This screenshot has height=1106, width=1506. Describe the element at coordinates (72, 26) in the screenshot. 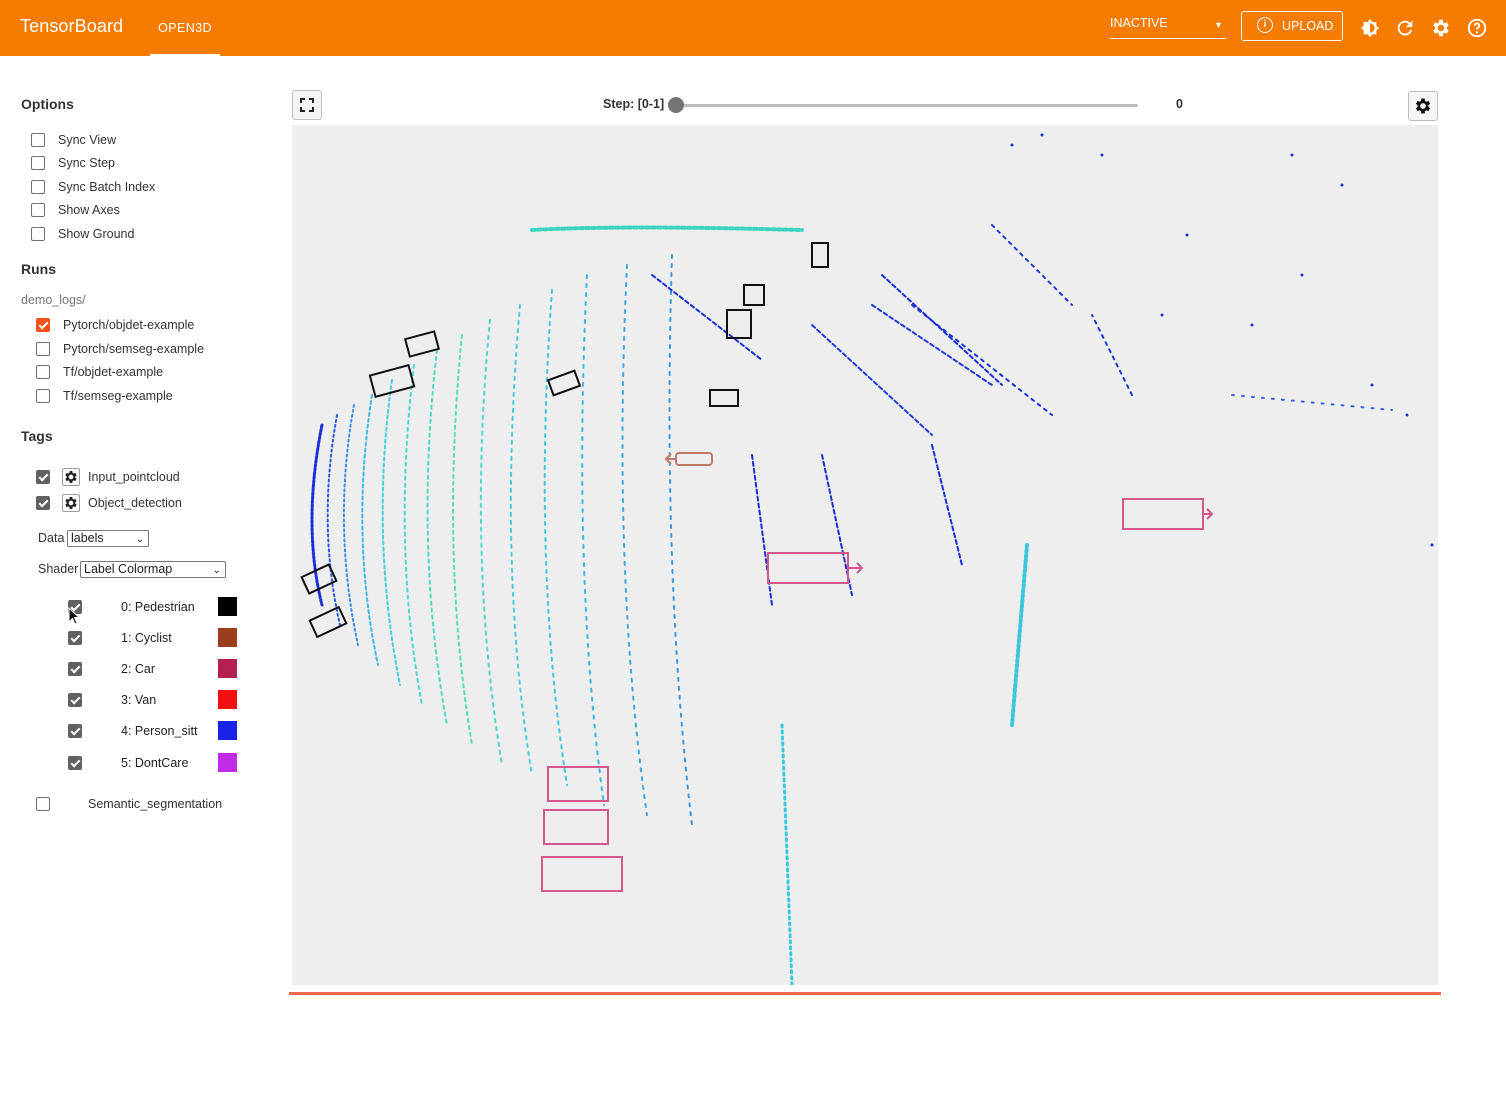

I see `app-brand: TensorBoard` at that location.